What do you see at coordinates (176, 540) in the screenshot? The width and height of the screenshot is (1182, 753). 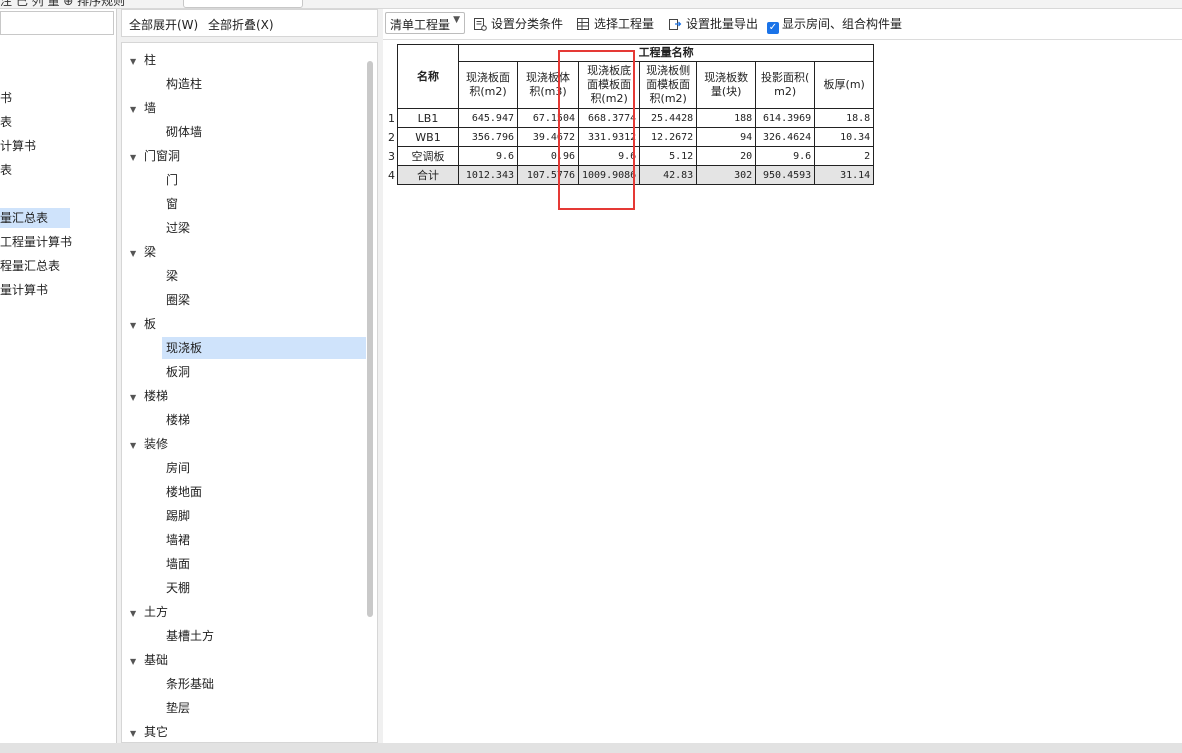 I see `tree-item: 墙裙` at bounding box center [176, 540].